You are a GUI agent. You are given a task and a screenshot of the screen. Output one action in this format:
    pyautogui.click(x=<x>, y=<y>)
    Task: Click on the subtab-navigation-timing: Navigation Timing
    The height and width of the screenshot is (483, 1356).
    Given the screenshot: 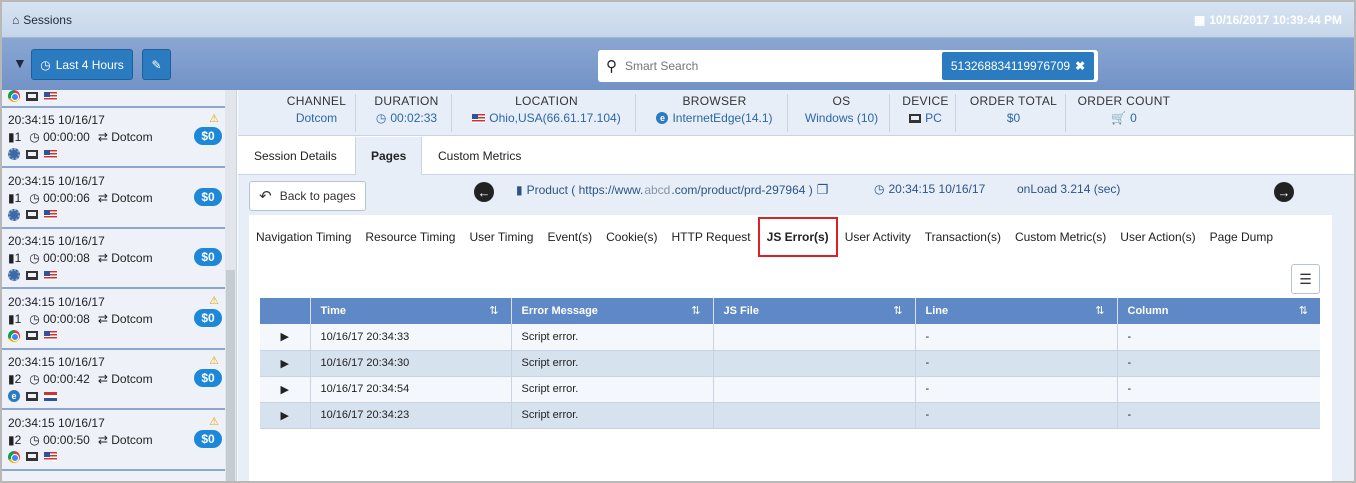 What is the action you would take?
    pyautogui.click(x=303, y=237)
    